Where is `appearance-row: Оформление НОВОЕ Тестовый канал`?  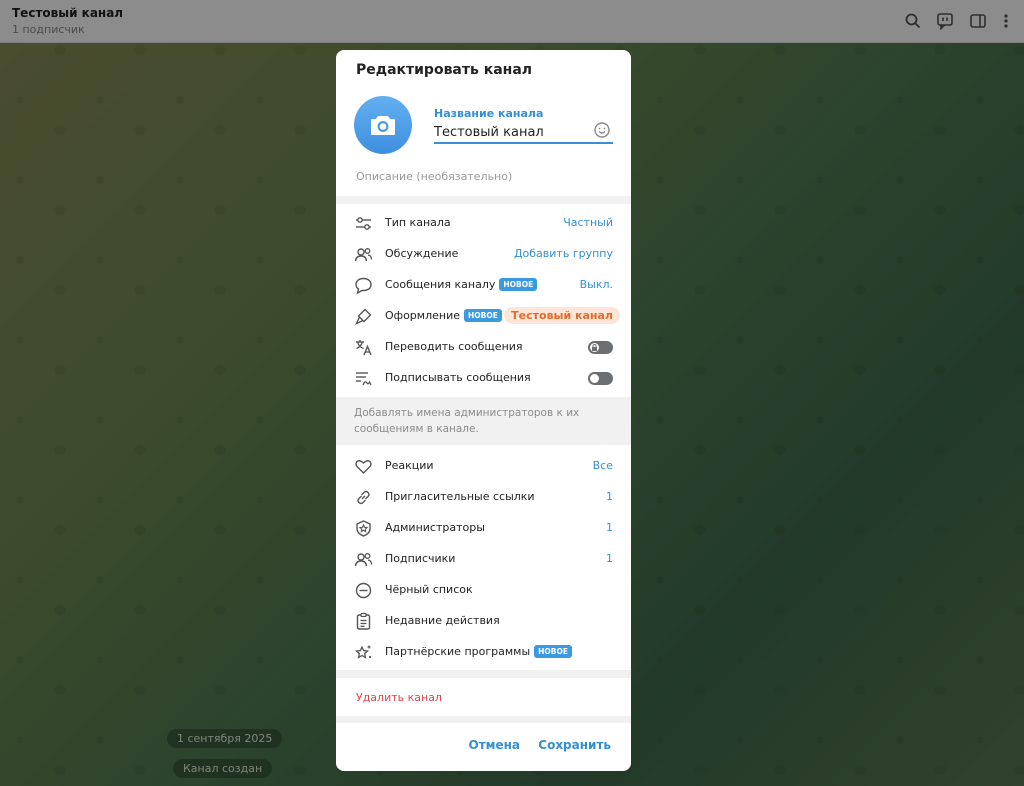
appearance-row: Оформление НОВОЕ Тестовый канал is located at coordinates (483, 316).